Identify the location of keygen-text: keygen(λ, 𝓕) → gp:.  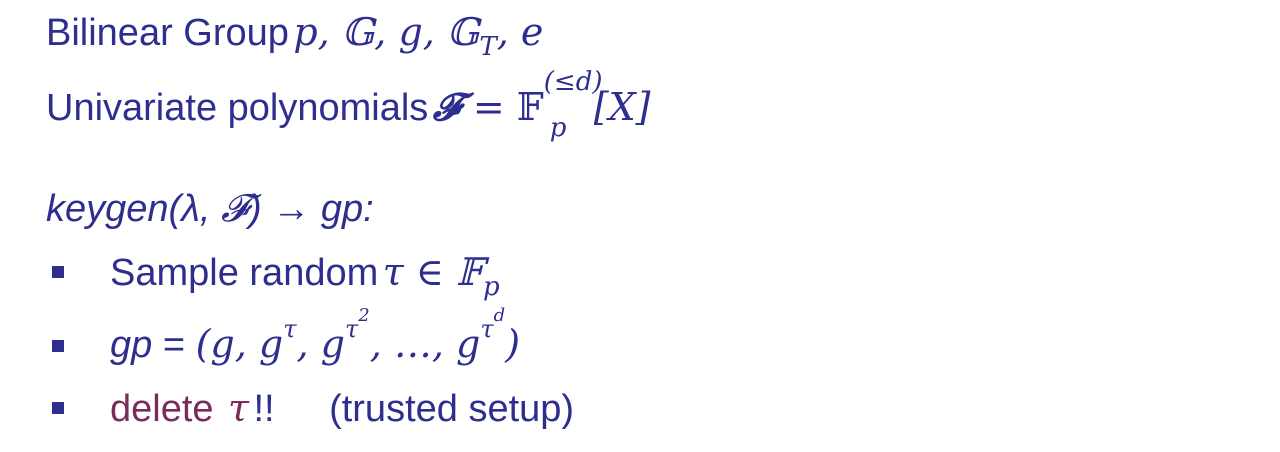
(210, 209).